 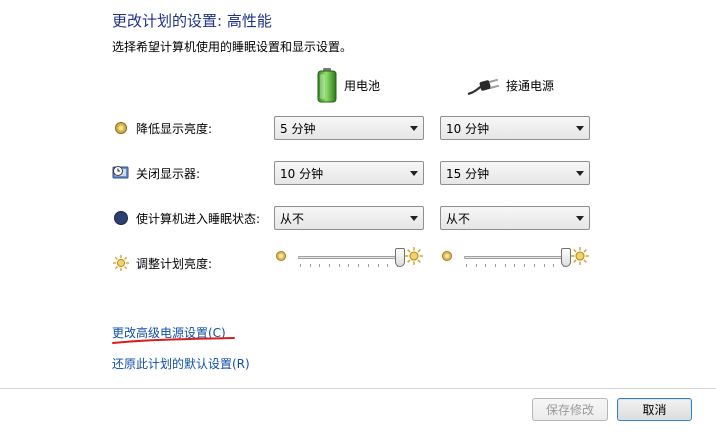 What do you see at coordinates (515, 128) in the screenshot?
I see `dim-display-plugged-select: 10 分钟` at bounding box center [515, 128].